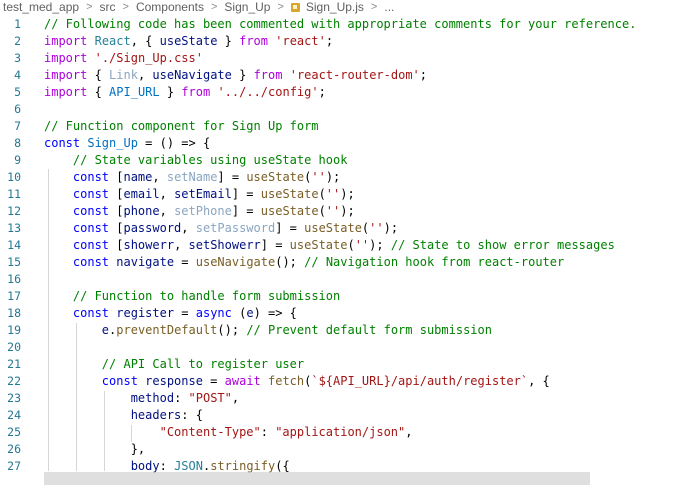 Image resolution: width=686 pixels, height=489 pixels. What do you see at coordinates (185, 92) in the screenshot?
I see `code-text: import { API_URL } from '../../config';` at bounding box center [185, 92].